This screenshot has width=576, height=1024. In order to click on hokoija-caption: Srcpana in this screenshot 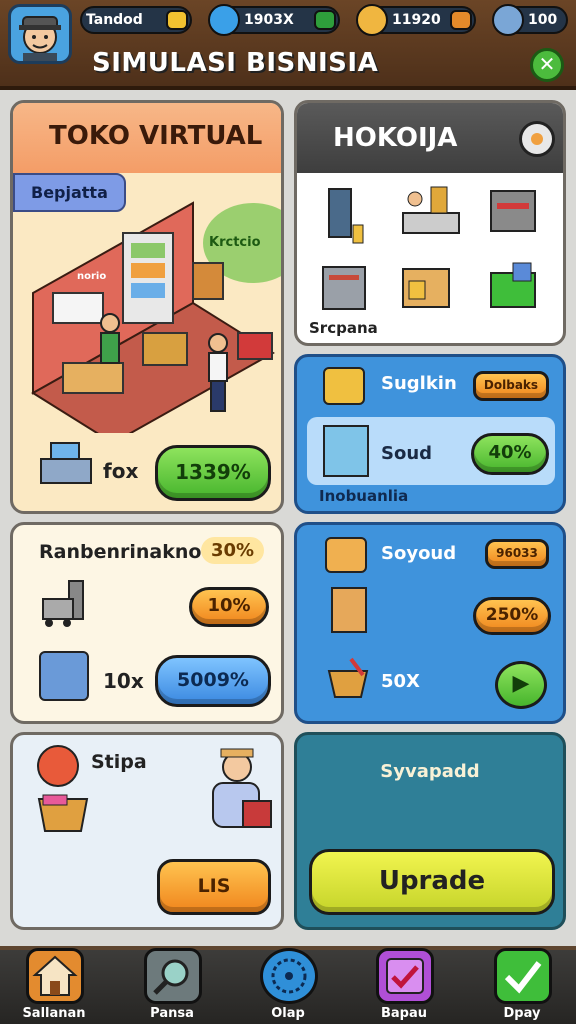, I will do `click(343, 328)`.